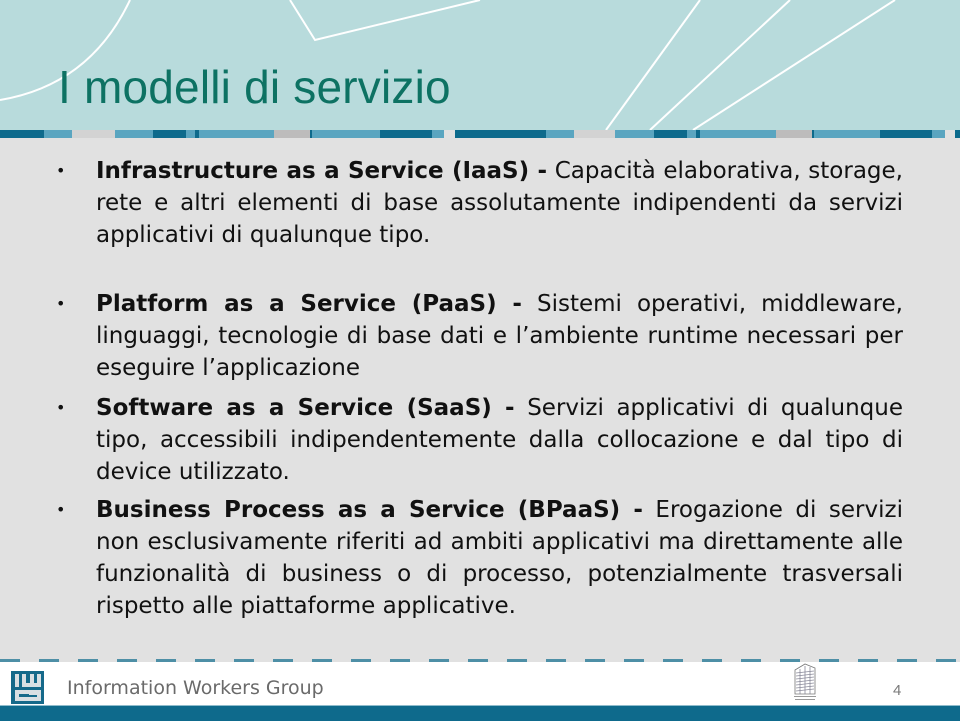  What do you see at coordinates (369, 510) in the screenshot?
I see `bullet-heading: Business Process as a Service (BPaaS) -` at bounding box center [369, 510].